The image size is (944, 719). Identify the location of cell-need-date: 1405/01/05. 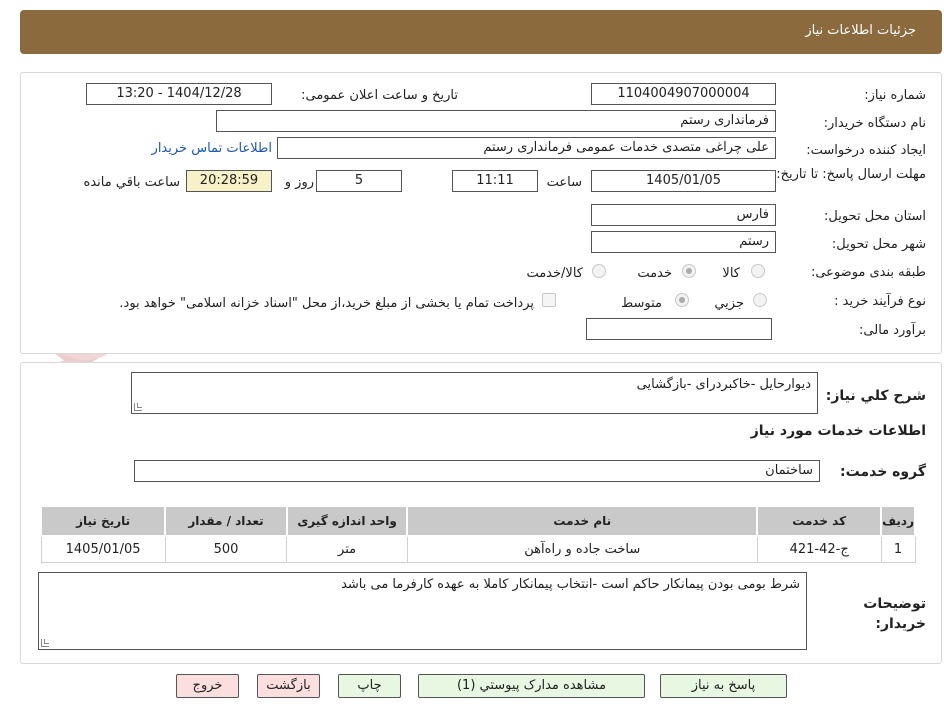
(103, 549).